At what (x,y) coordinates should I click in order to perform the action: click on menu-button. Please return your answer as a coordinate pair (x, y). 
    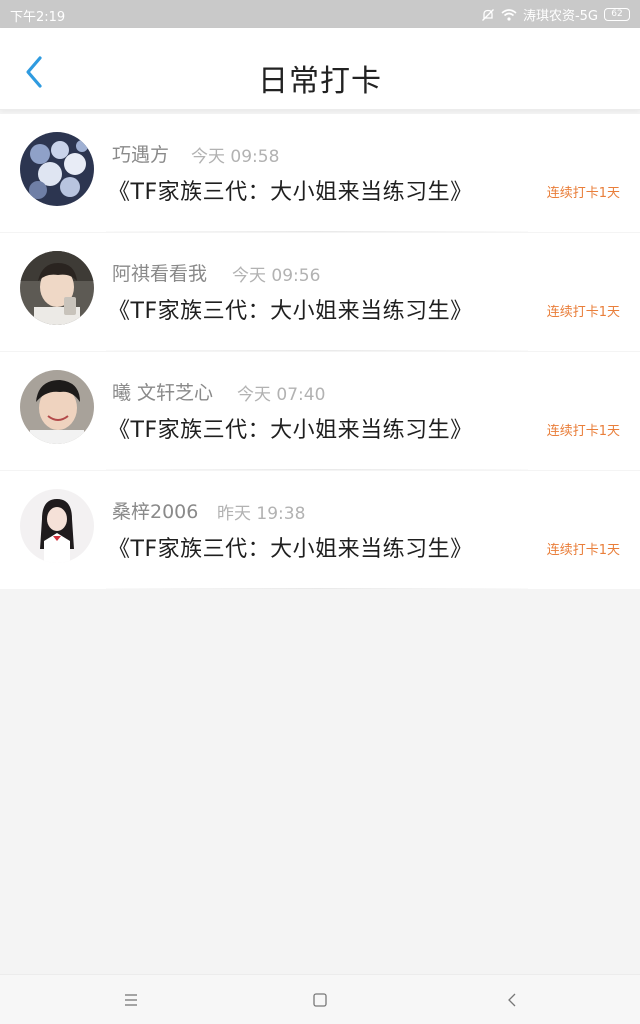
    Looking at the image, I should click on (131, 1000).